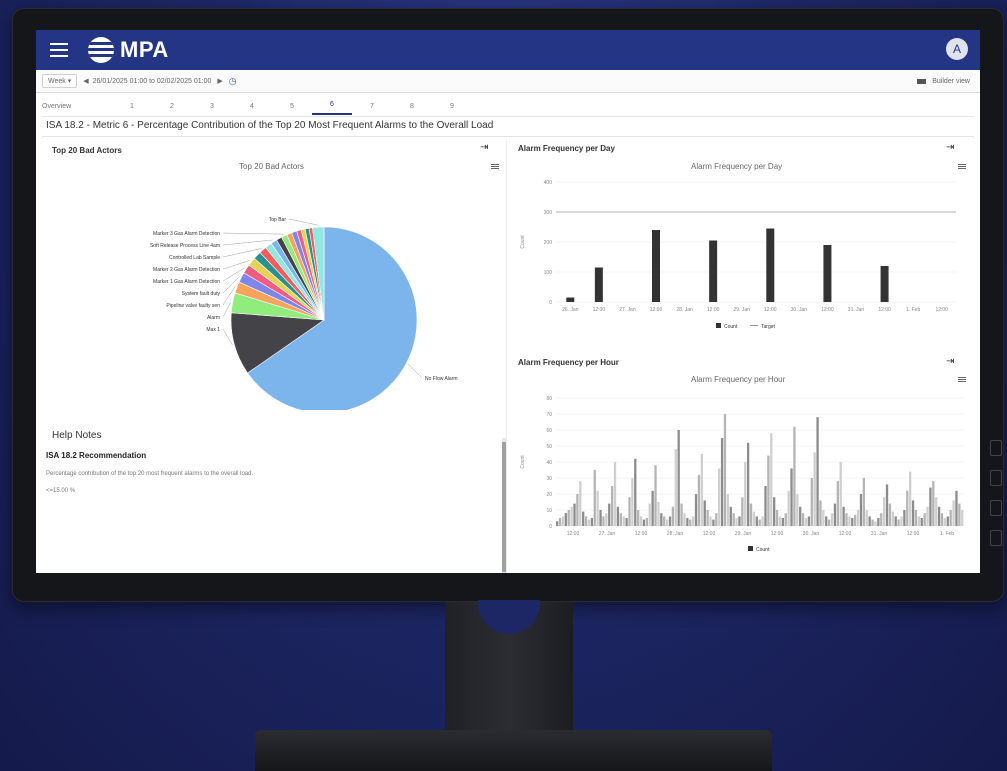 The image size is (1007, 771). I want to click on hour-chart-title: Alarm Frequency per Hour, so click(738, 379).